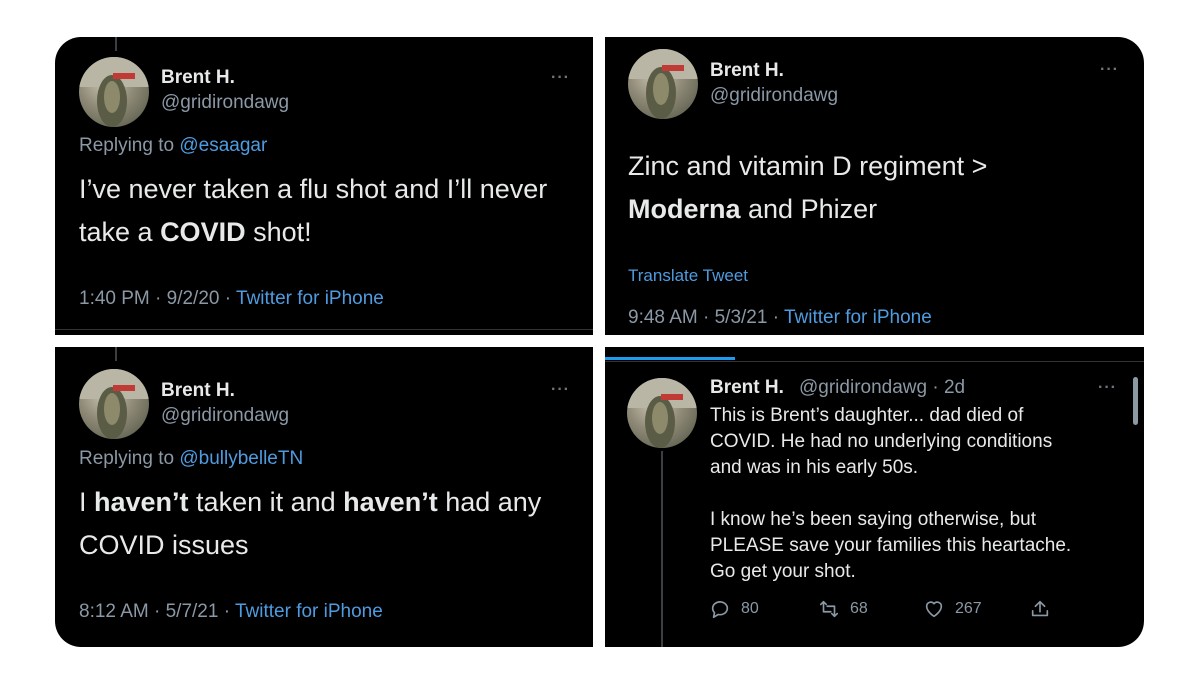 This screenshot has height=684, width=1200. I want to click on retweet-icon, so click(829, 609).